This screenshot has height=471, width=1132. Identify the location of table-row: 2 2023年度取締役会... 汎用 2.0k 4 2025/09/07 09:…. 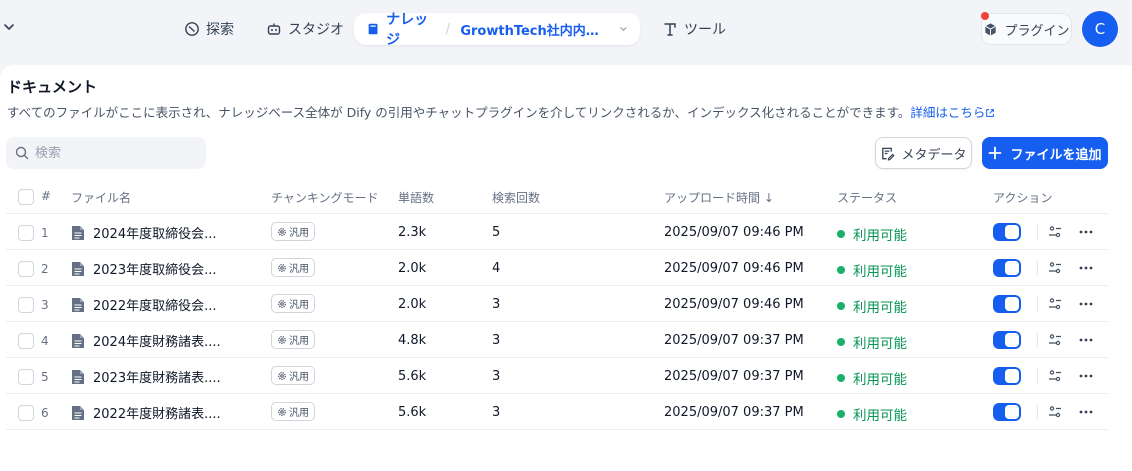
(557, 268).